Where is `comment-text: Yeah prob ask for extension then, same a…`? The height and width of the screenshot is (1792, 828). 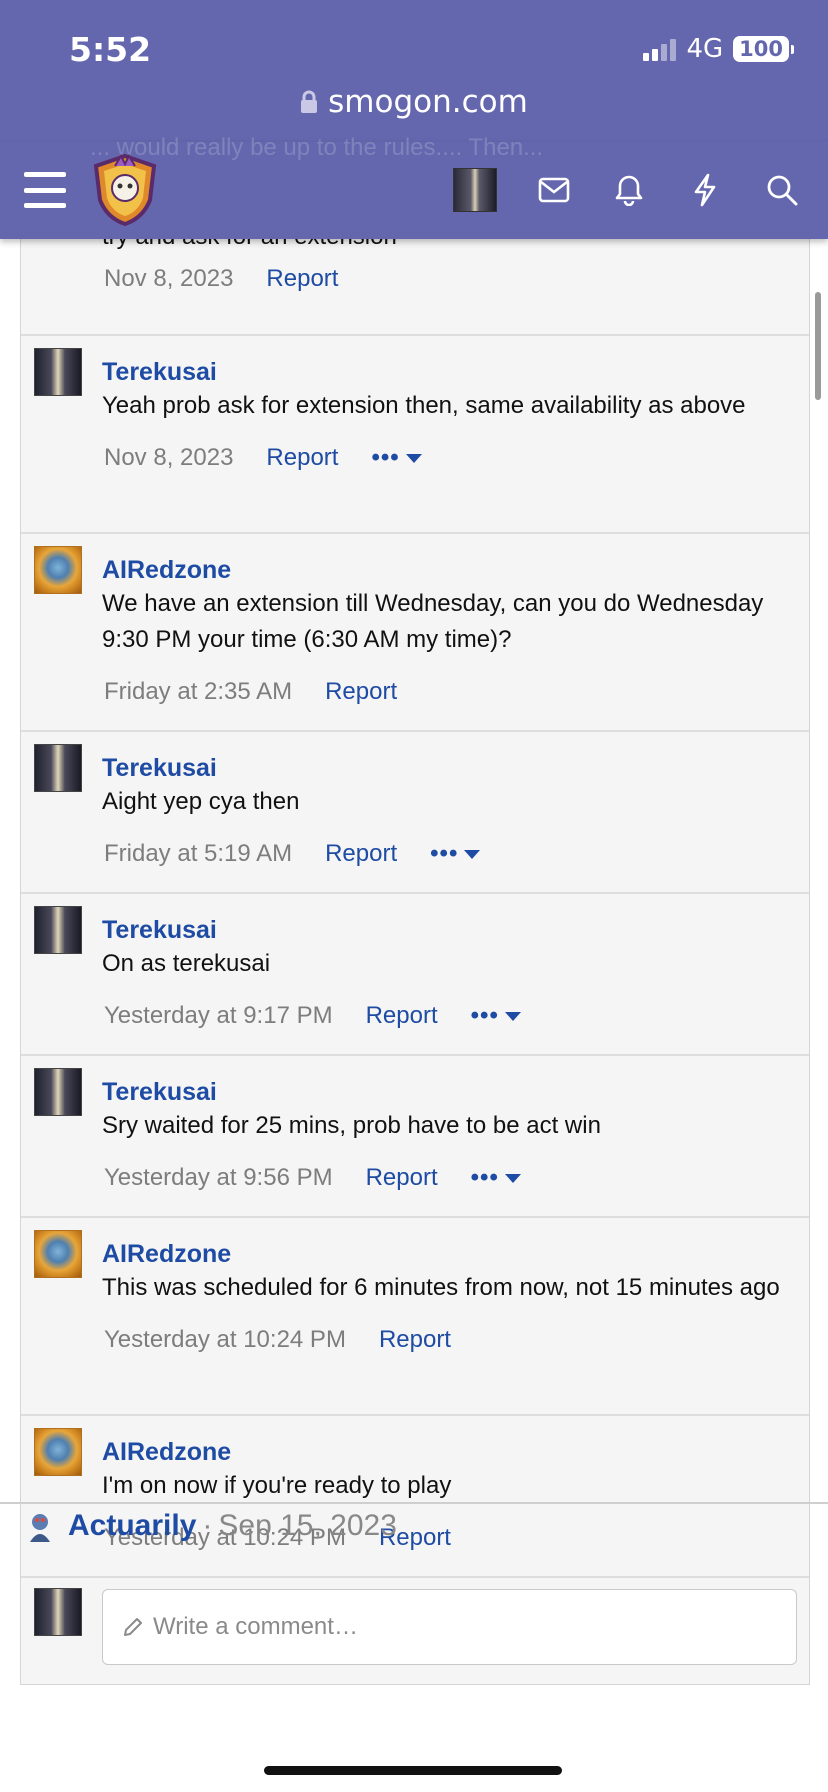 comment-text: Yeah prob ask for extension then, same a… is located at coordinates (424, 405).